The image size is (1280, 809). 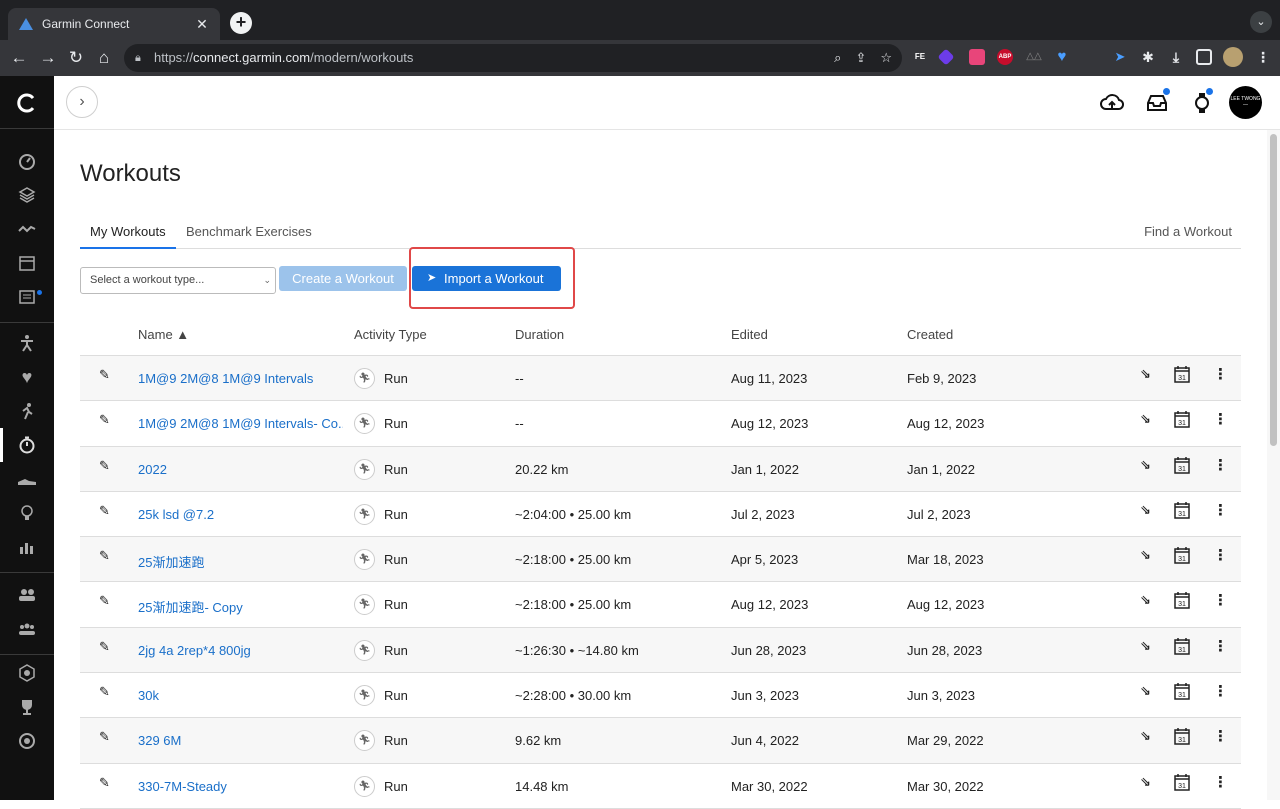 I want to click on puzzle-extensions-icon: ✱, so click(x=1148, y=57).